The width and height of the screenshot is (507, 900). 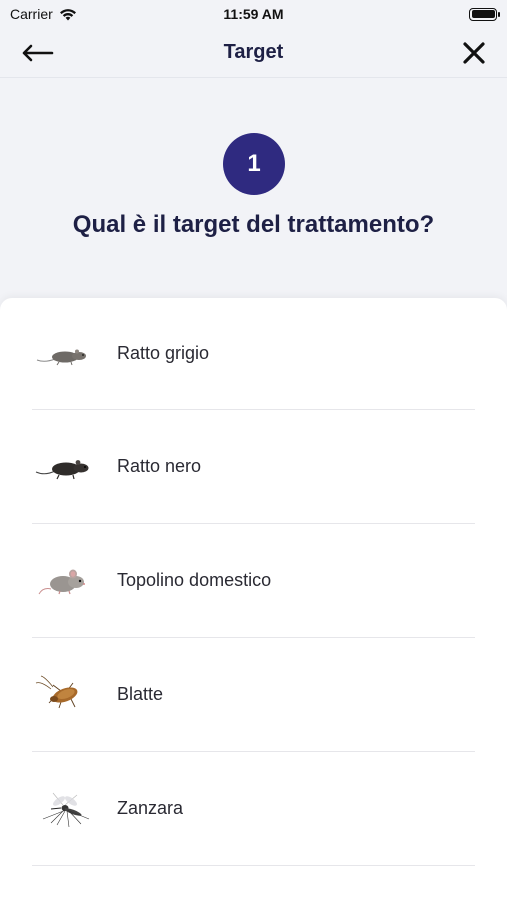 What do you see at coordinates (253, 809) in the screenshot?
I see `target-option-zanzara: Zanzara` at bounding box center [253, 809].